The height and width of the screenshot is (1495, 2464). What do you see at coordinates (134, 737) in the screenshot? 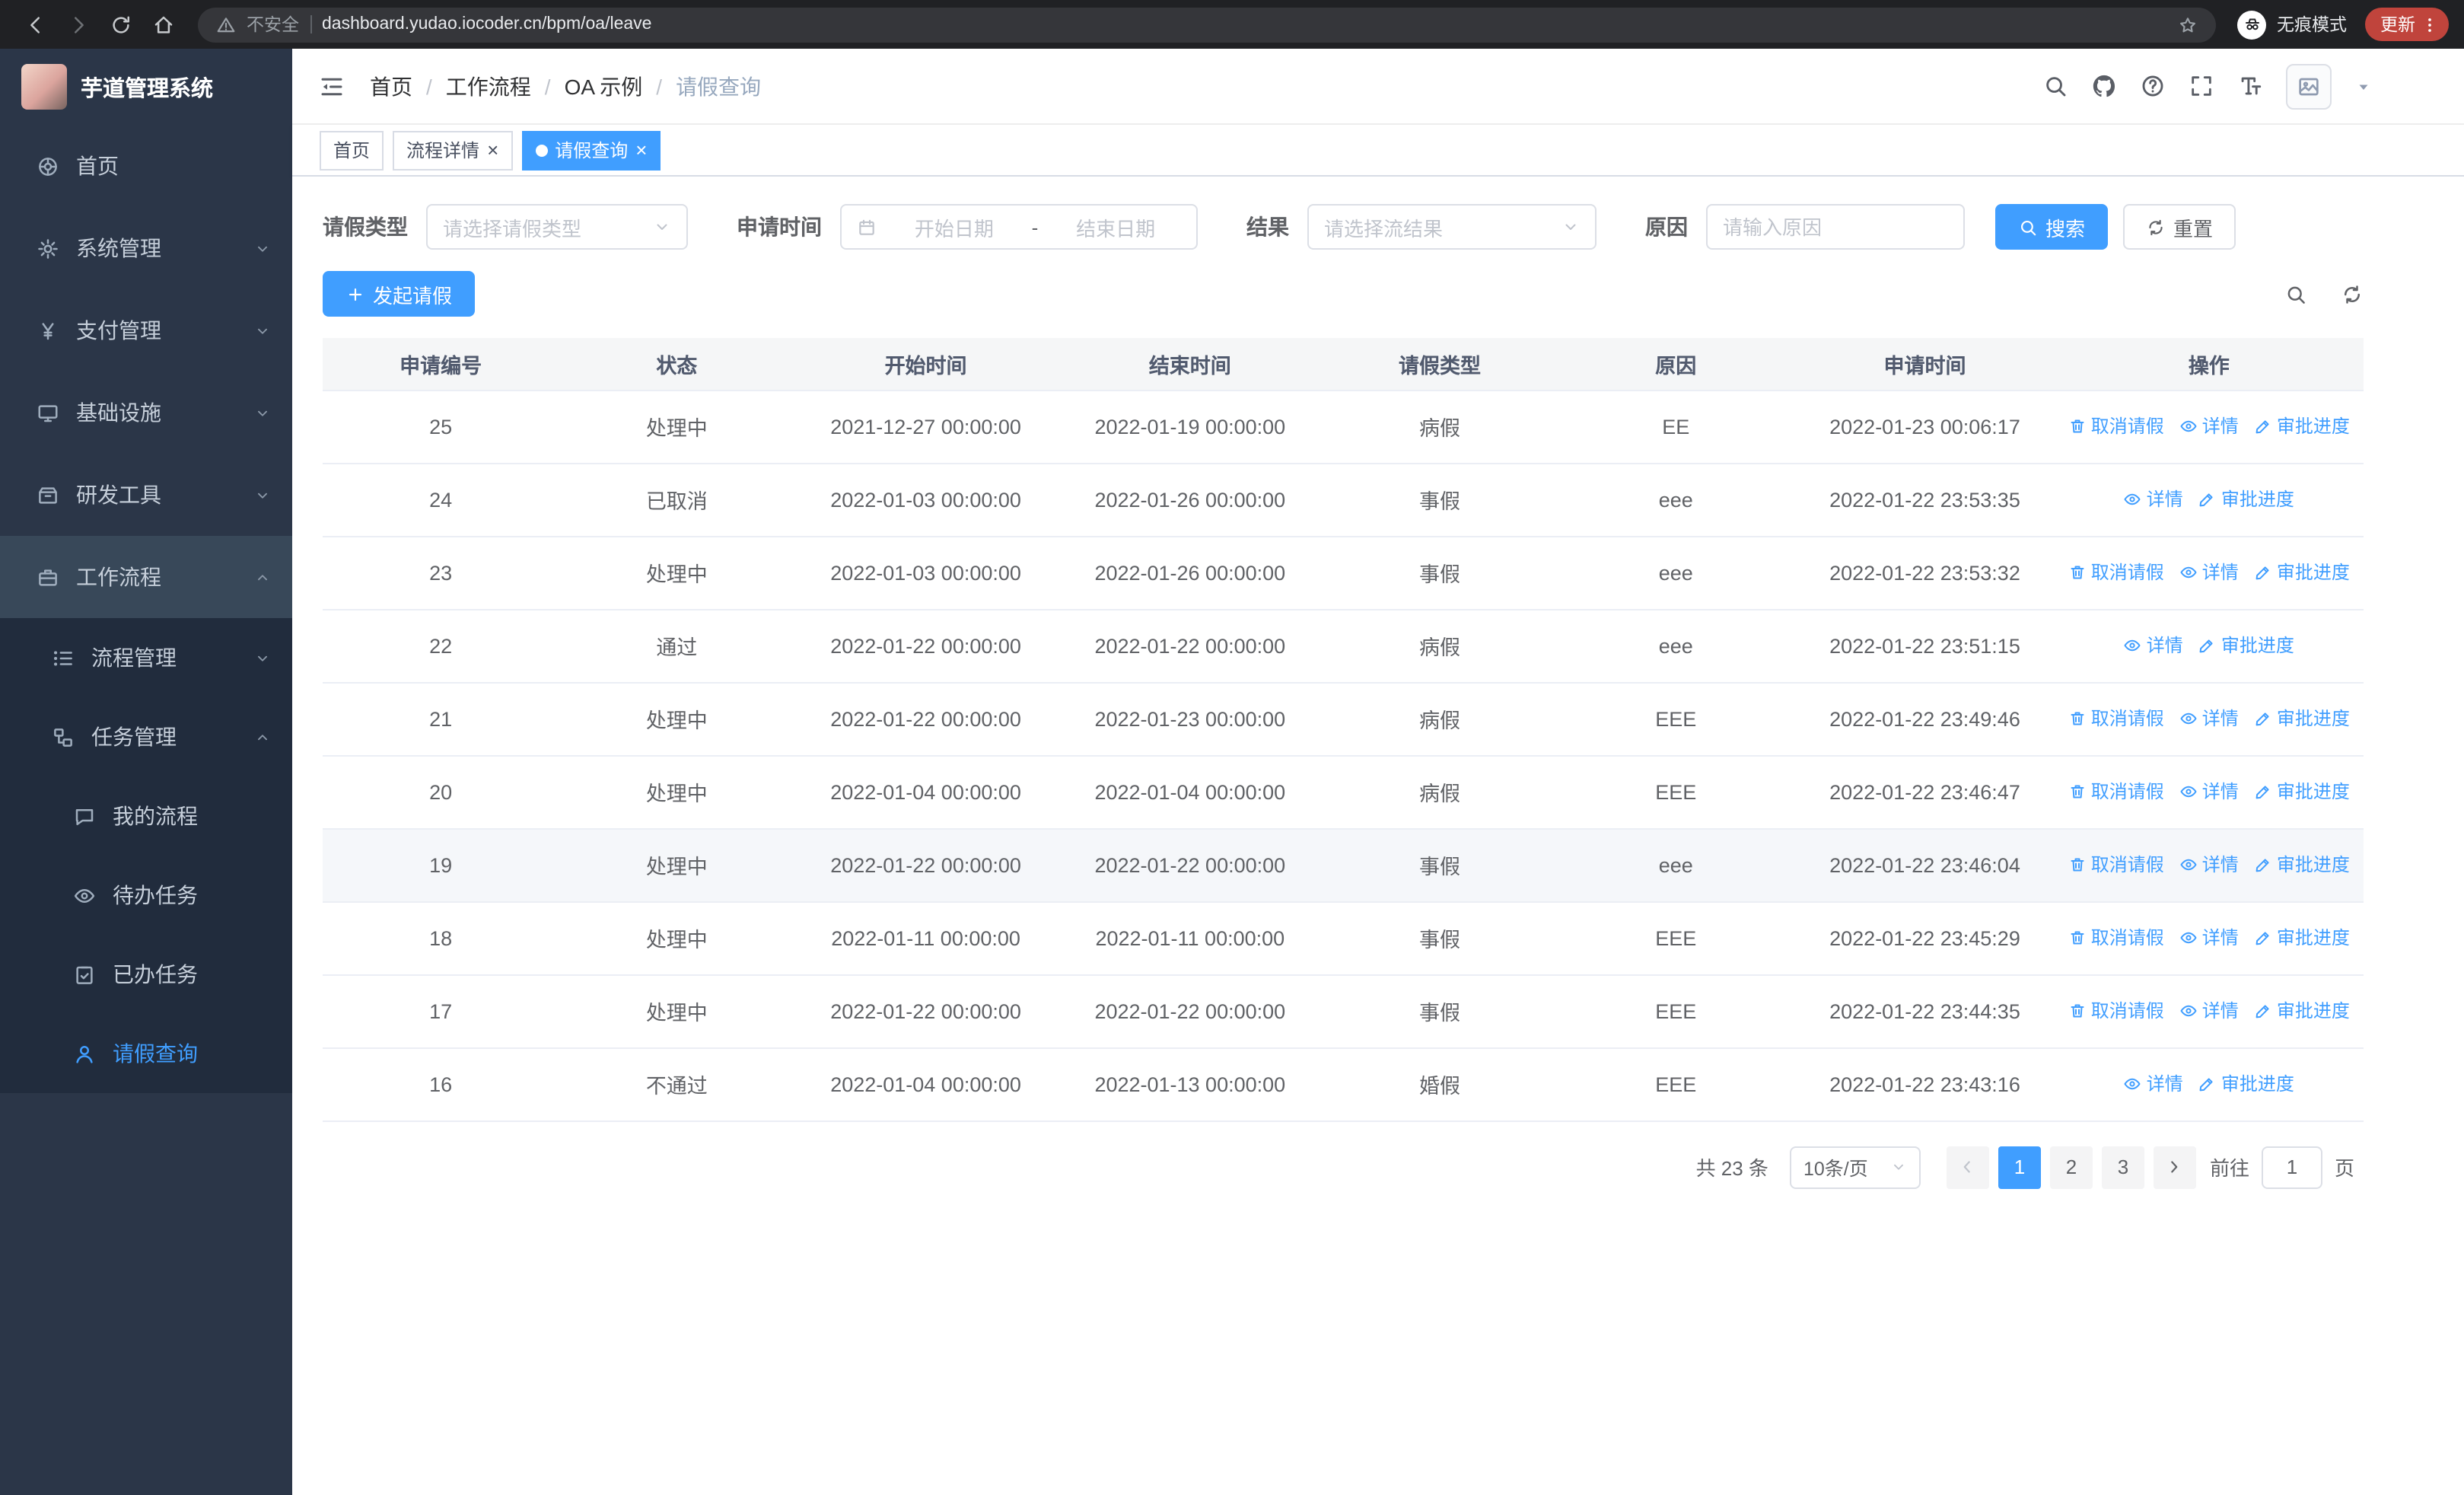
I see `sidebar-item-label: 任务管理` at bounding box center [134, 737].